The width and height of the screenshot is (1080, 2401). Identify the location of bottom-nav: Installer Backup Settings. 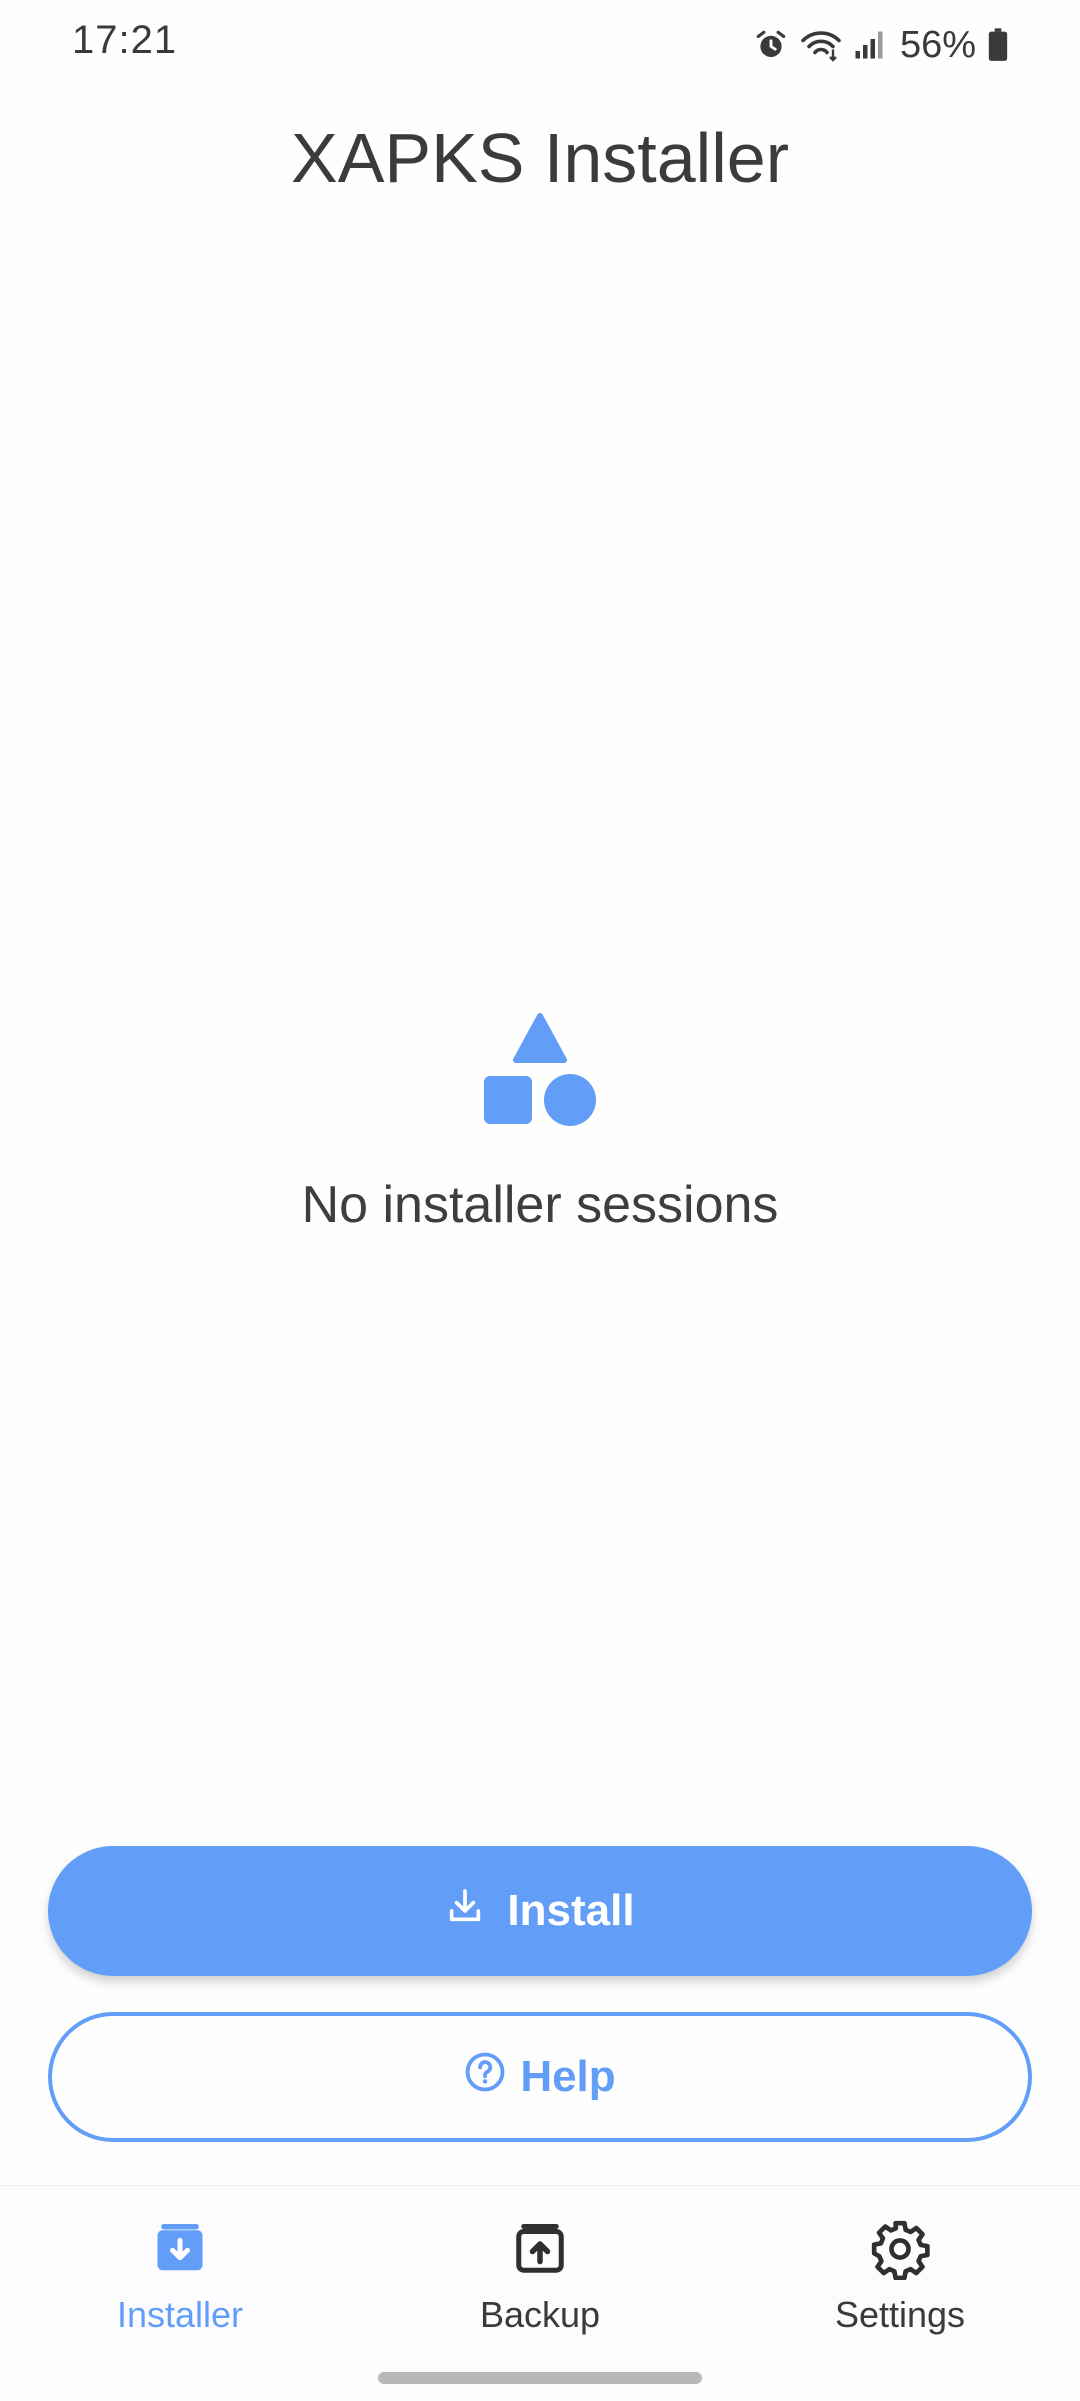
(540, 2293).